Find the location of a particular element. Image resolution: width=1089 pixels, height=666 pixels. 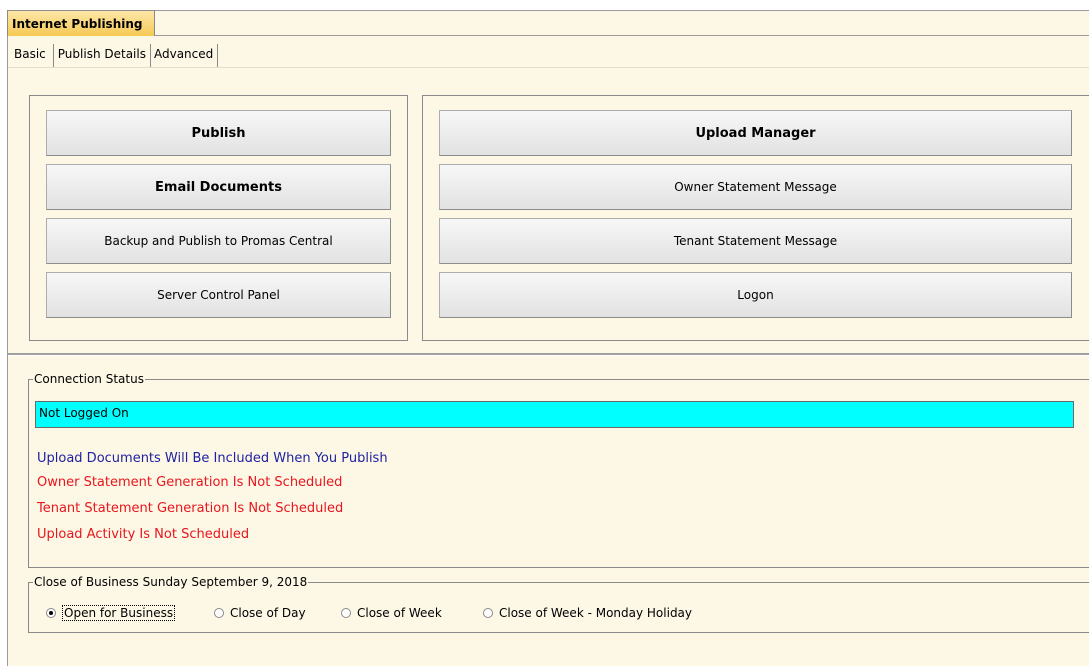

email-documents-button: Email Documents is located at coordinates (218, 187).